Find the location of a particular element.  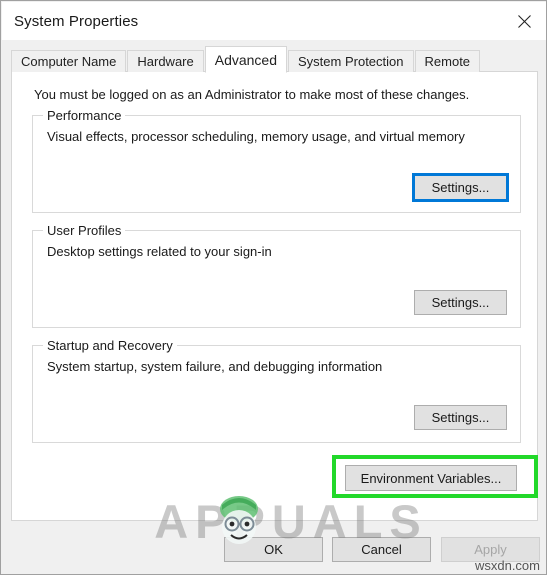

performance-group-label: Performance is located at coordinates (84, 115).